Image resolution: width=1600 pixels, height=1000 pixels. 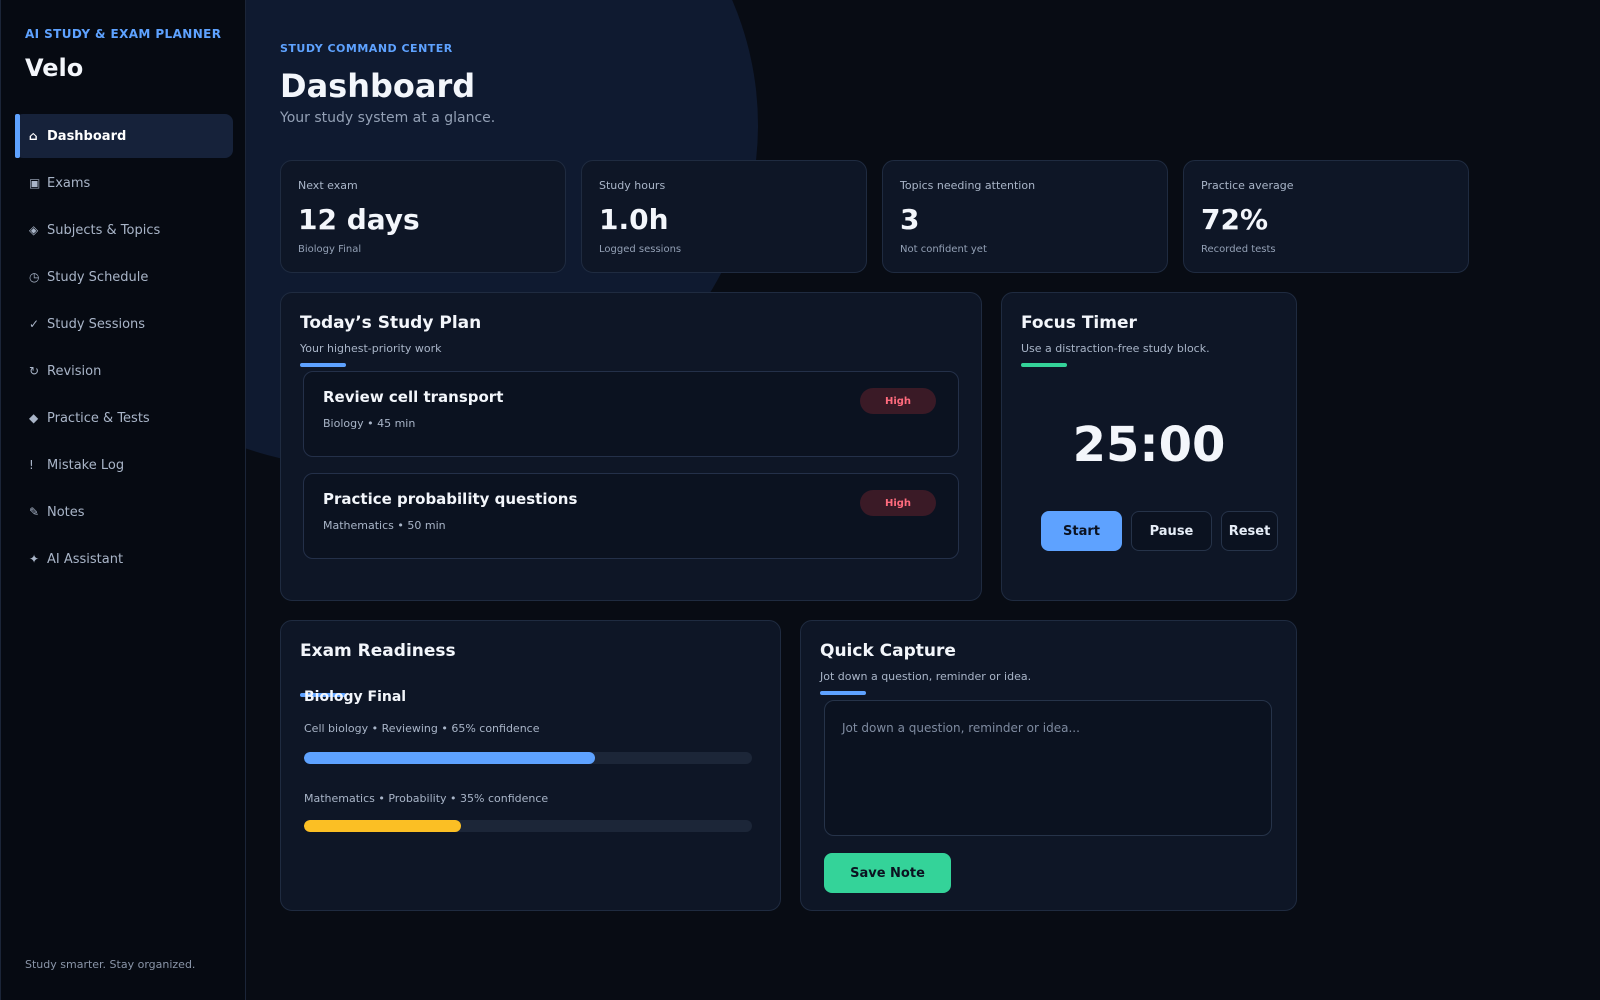 I want to click on layers-icon: ◈, so click(x=34, y=230).